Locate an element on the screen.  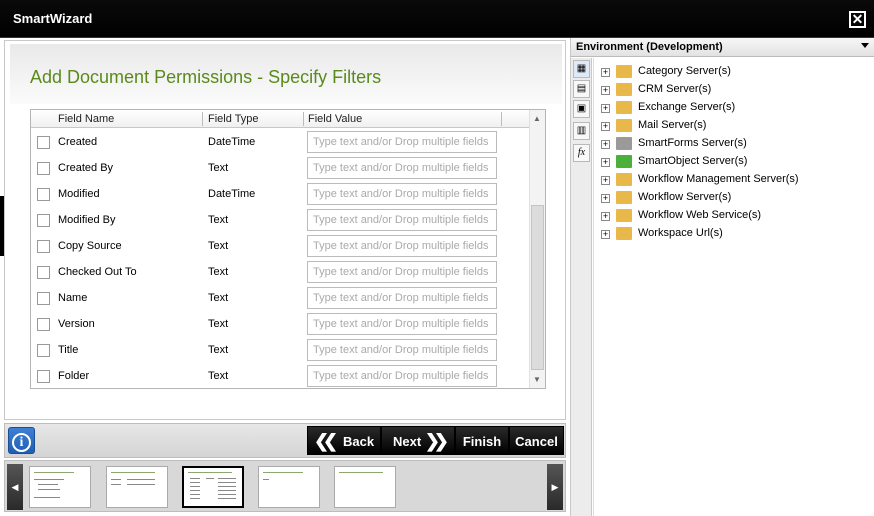
step-thumbnail-current is located at coordinates (213, 487).